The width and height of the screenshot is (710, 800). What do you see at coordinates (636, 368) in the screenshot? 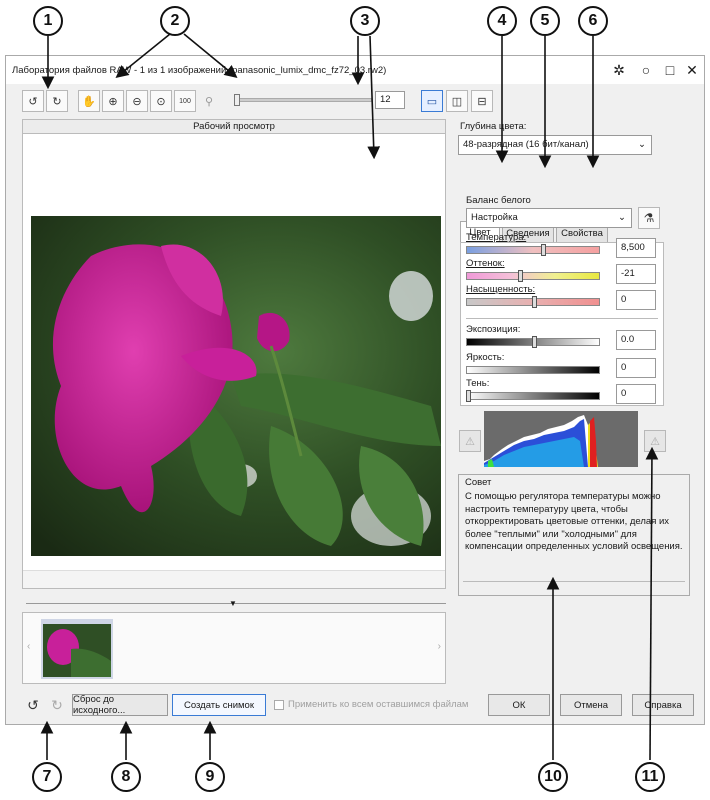
I see `brightness-input: 0` at bounding box center [636, 368].